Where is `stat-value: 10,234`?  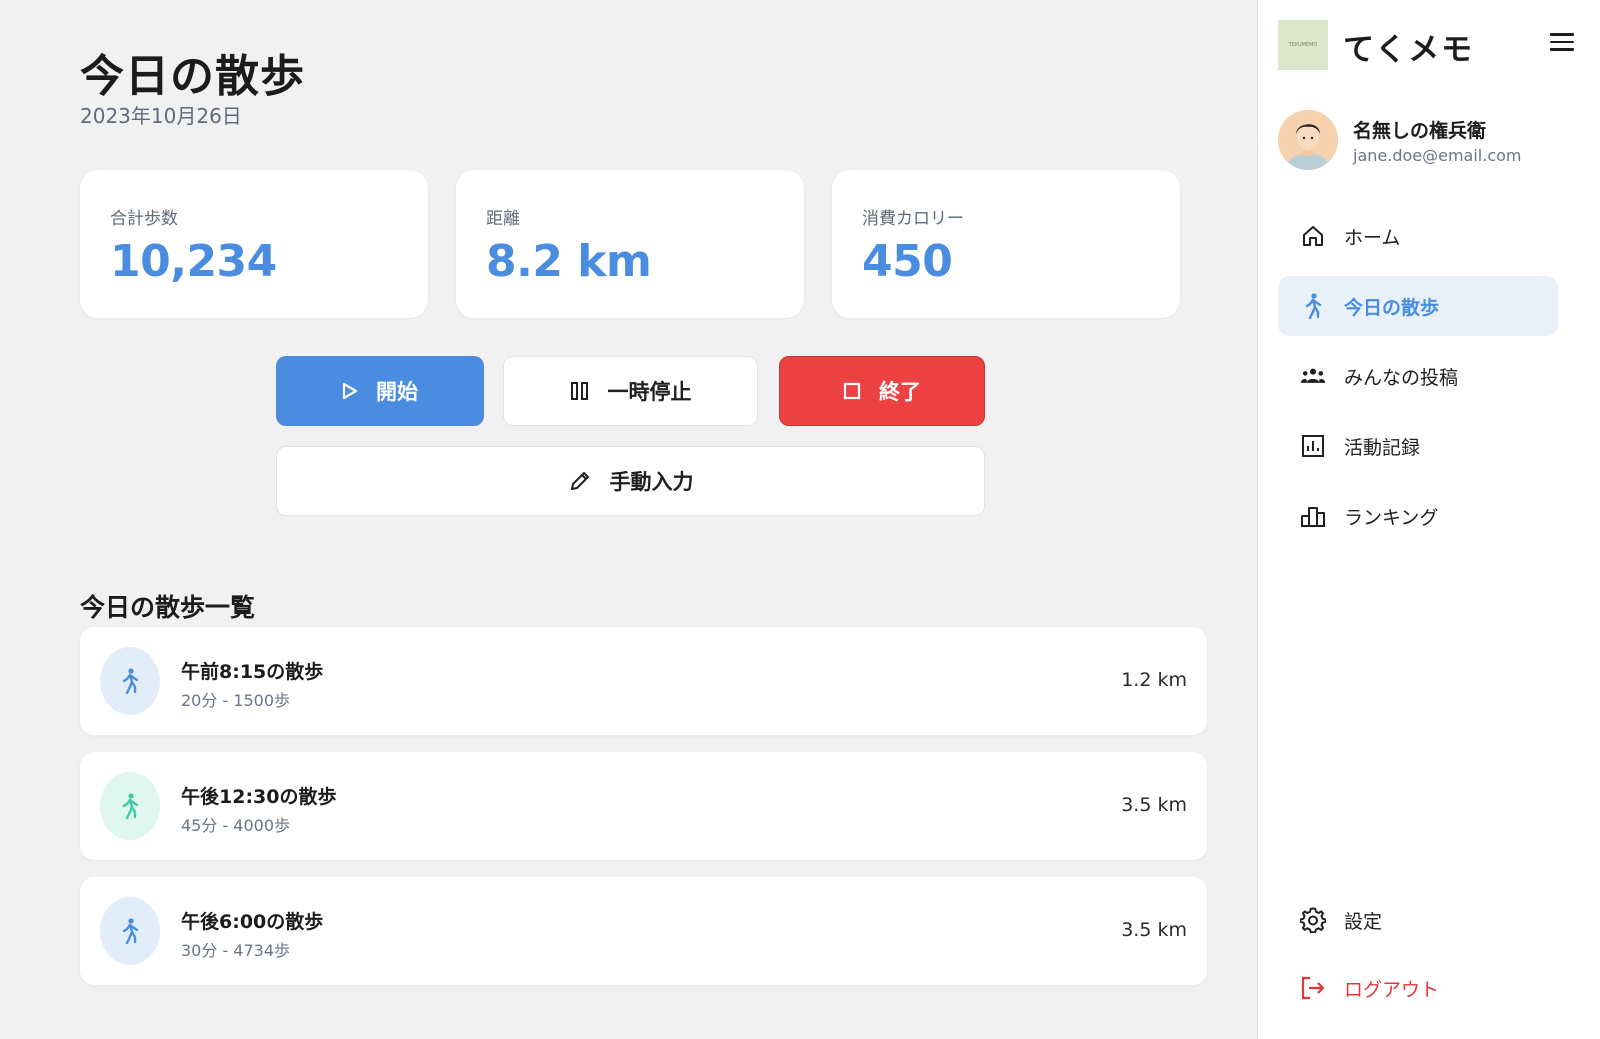 stat-value: 10,234 is located at coordinates (193, 261).